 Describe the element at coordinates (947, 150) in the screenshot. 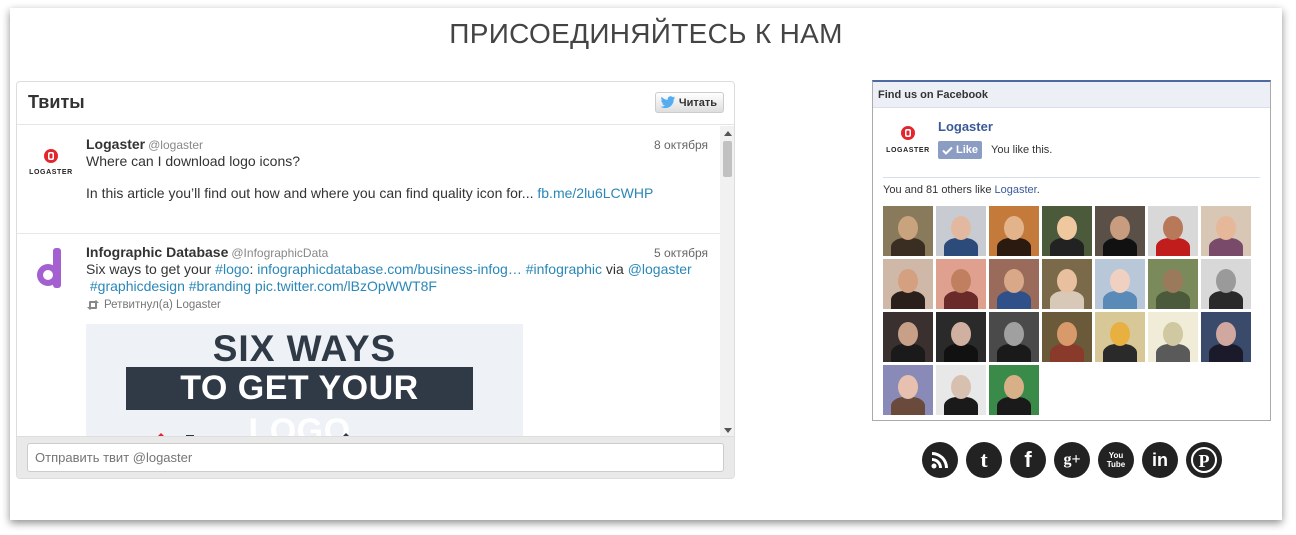

I see `check-icon` at that location.